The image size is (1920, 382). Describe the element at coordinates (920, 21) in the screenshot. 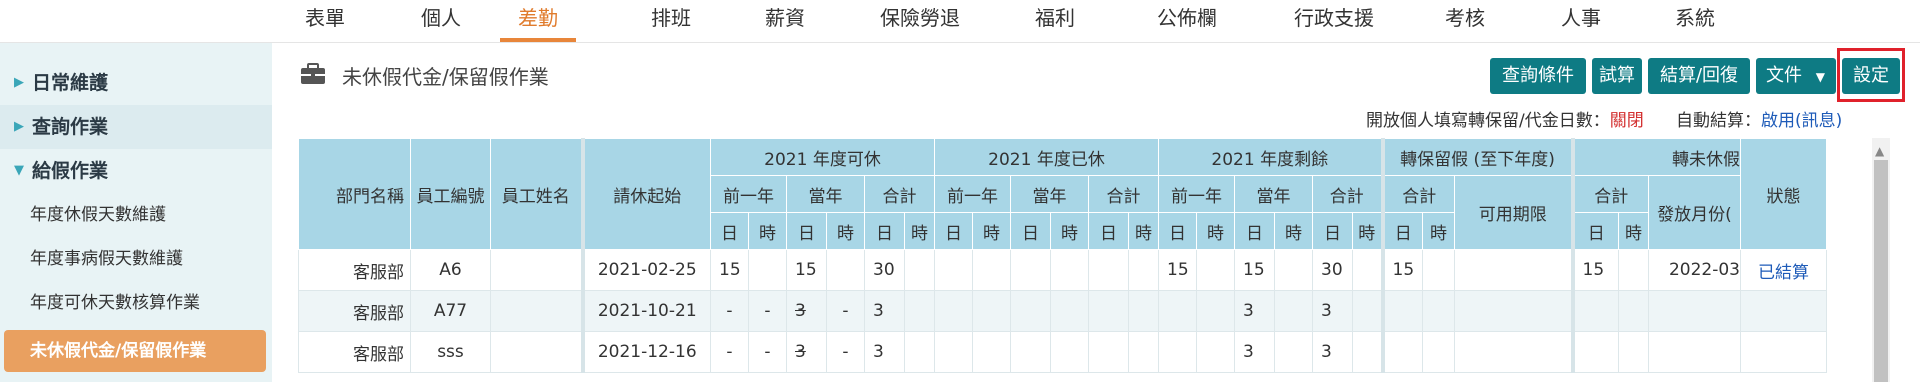

I see `nav-insurance: 保險勞退` at that location.